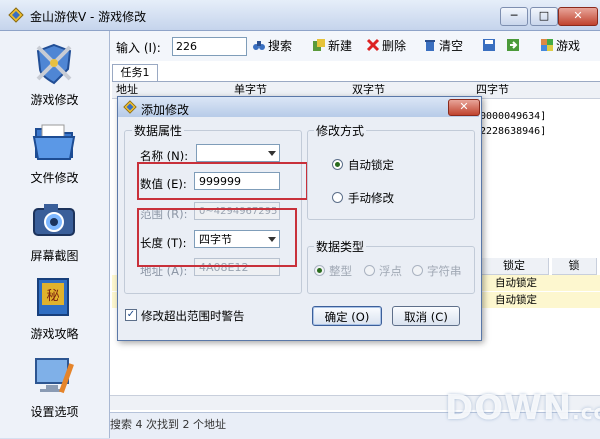 Image resolution: width=600 pixels, height=439 pixels. I want to click on column-header: 四字节, so click(536, 90).